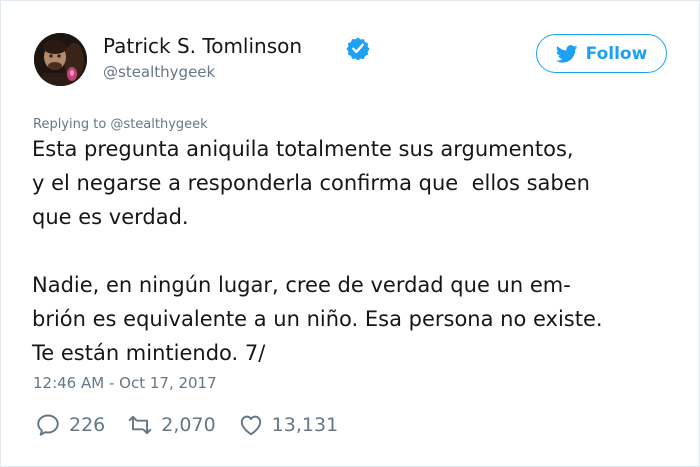 The height and width of the screenshot is (467, 700). I want to click on reply-action: 226, so click(70, 425).